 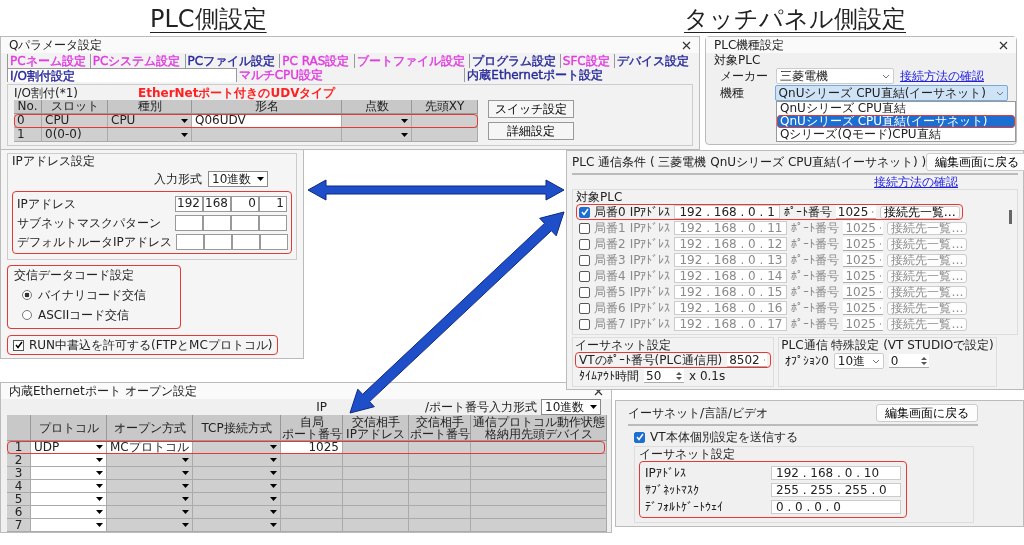 I want to click on field-label: IP, so click(x=321, y=407).